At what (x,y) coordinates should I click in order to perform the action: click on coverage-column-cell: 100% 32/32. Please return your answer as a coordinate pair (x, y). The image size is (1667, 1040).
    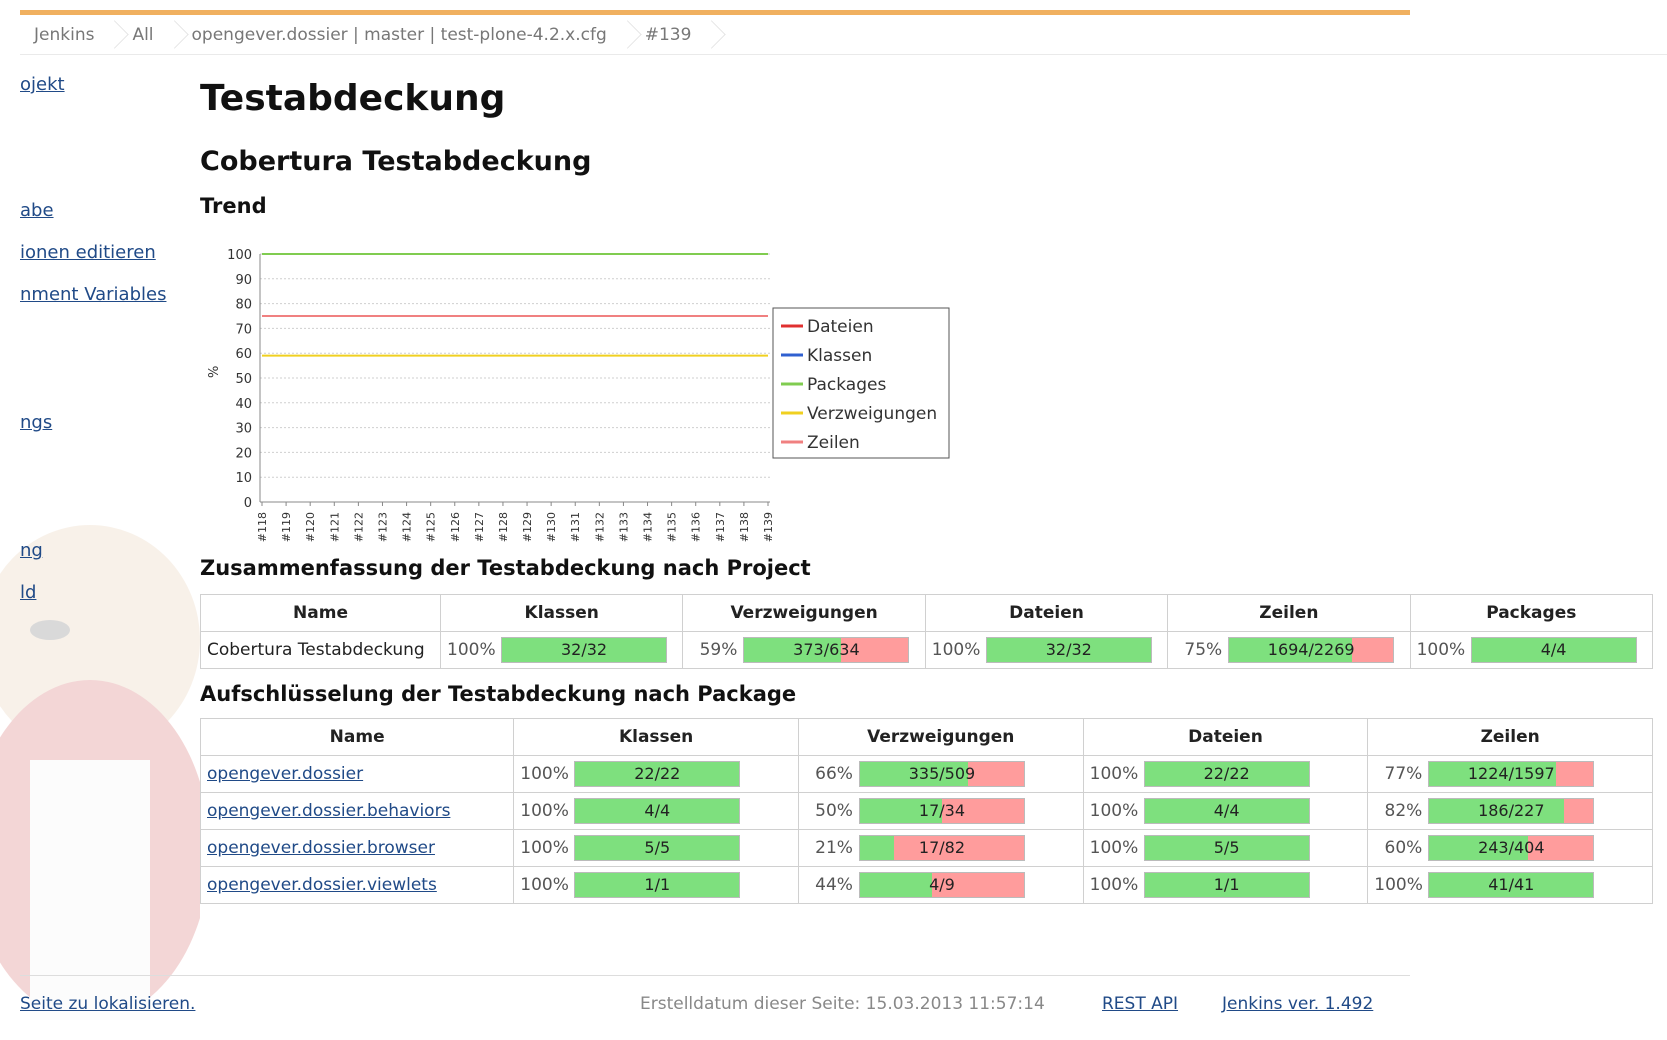
    Looking at the image, I should click on (1046, 650).